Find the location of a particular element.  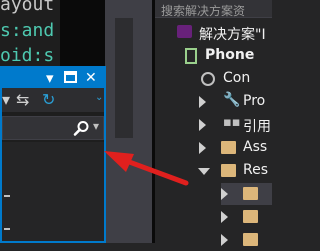

references-icon: ▪▪ is located at coordinates (232, 122).